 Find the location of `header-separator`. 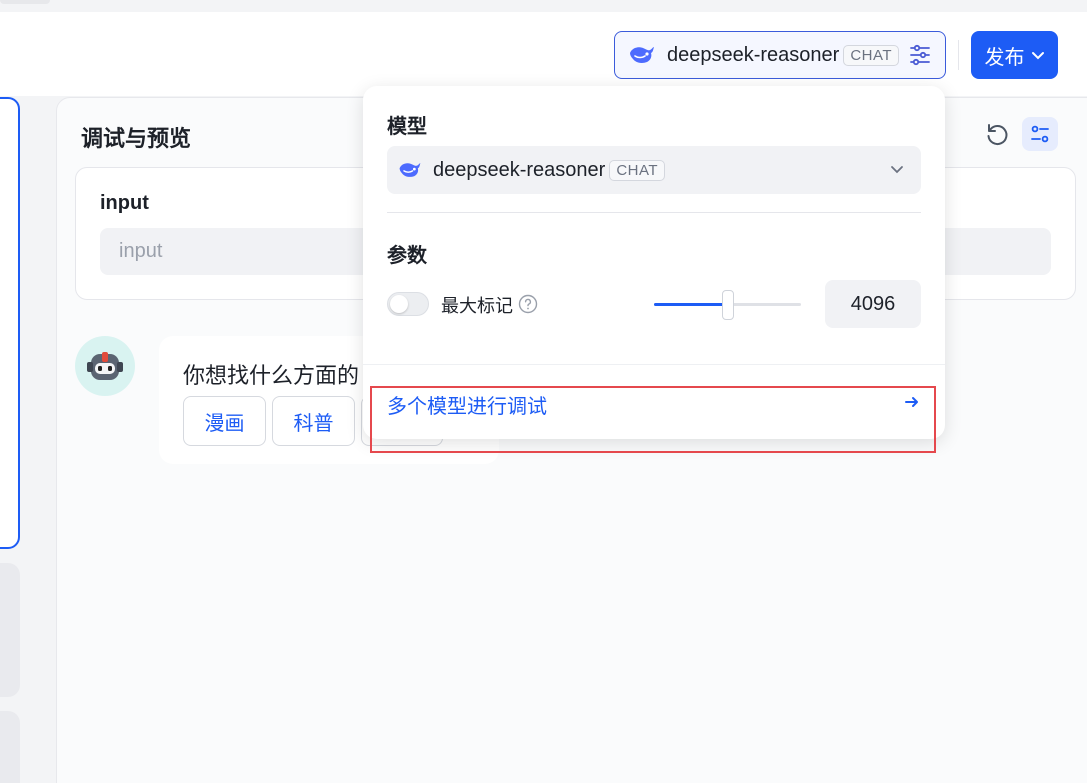

header-separator is located at coordinates (958, 55).